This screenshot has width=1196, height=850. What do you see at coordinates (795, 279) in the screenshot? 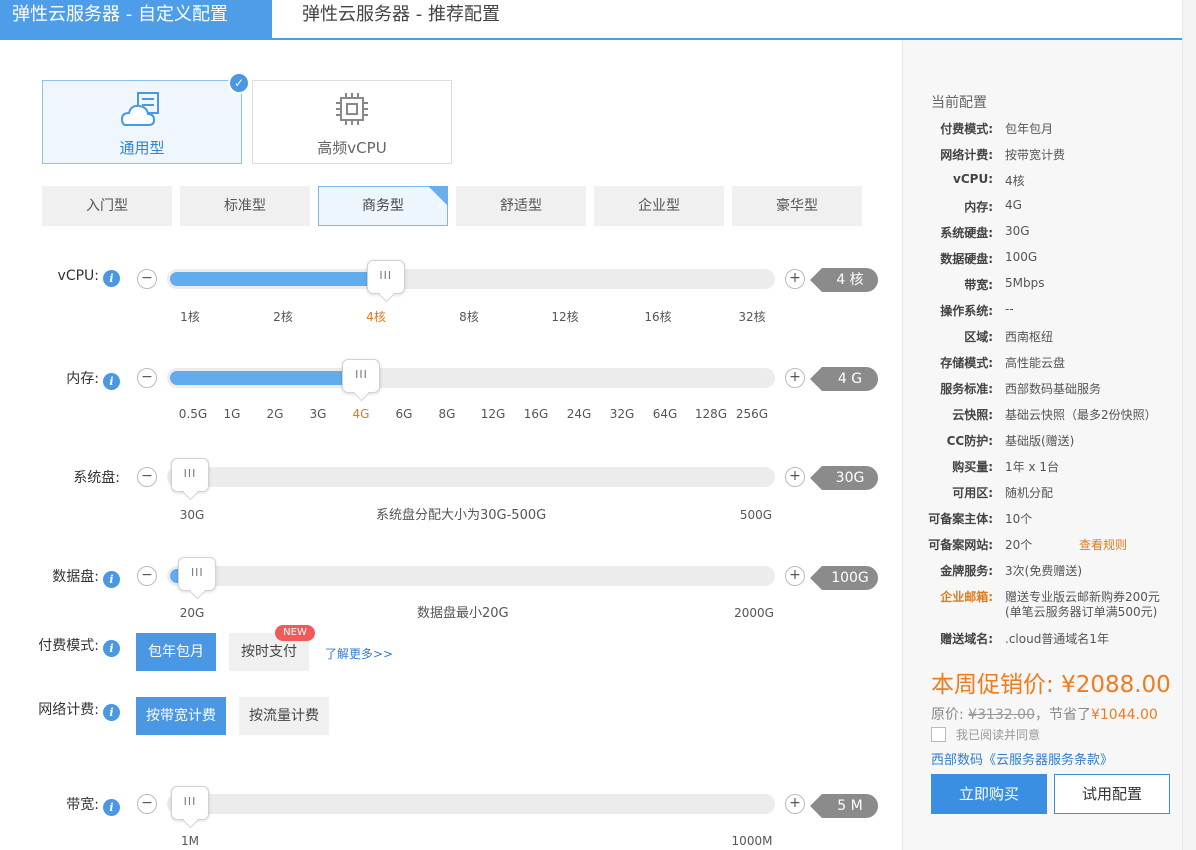
I see `vcpu-increase-button: +` at bounding box center [795, 279].